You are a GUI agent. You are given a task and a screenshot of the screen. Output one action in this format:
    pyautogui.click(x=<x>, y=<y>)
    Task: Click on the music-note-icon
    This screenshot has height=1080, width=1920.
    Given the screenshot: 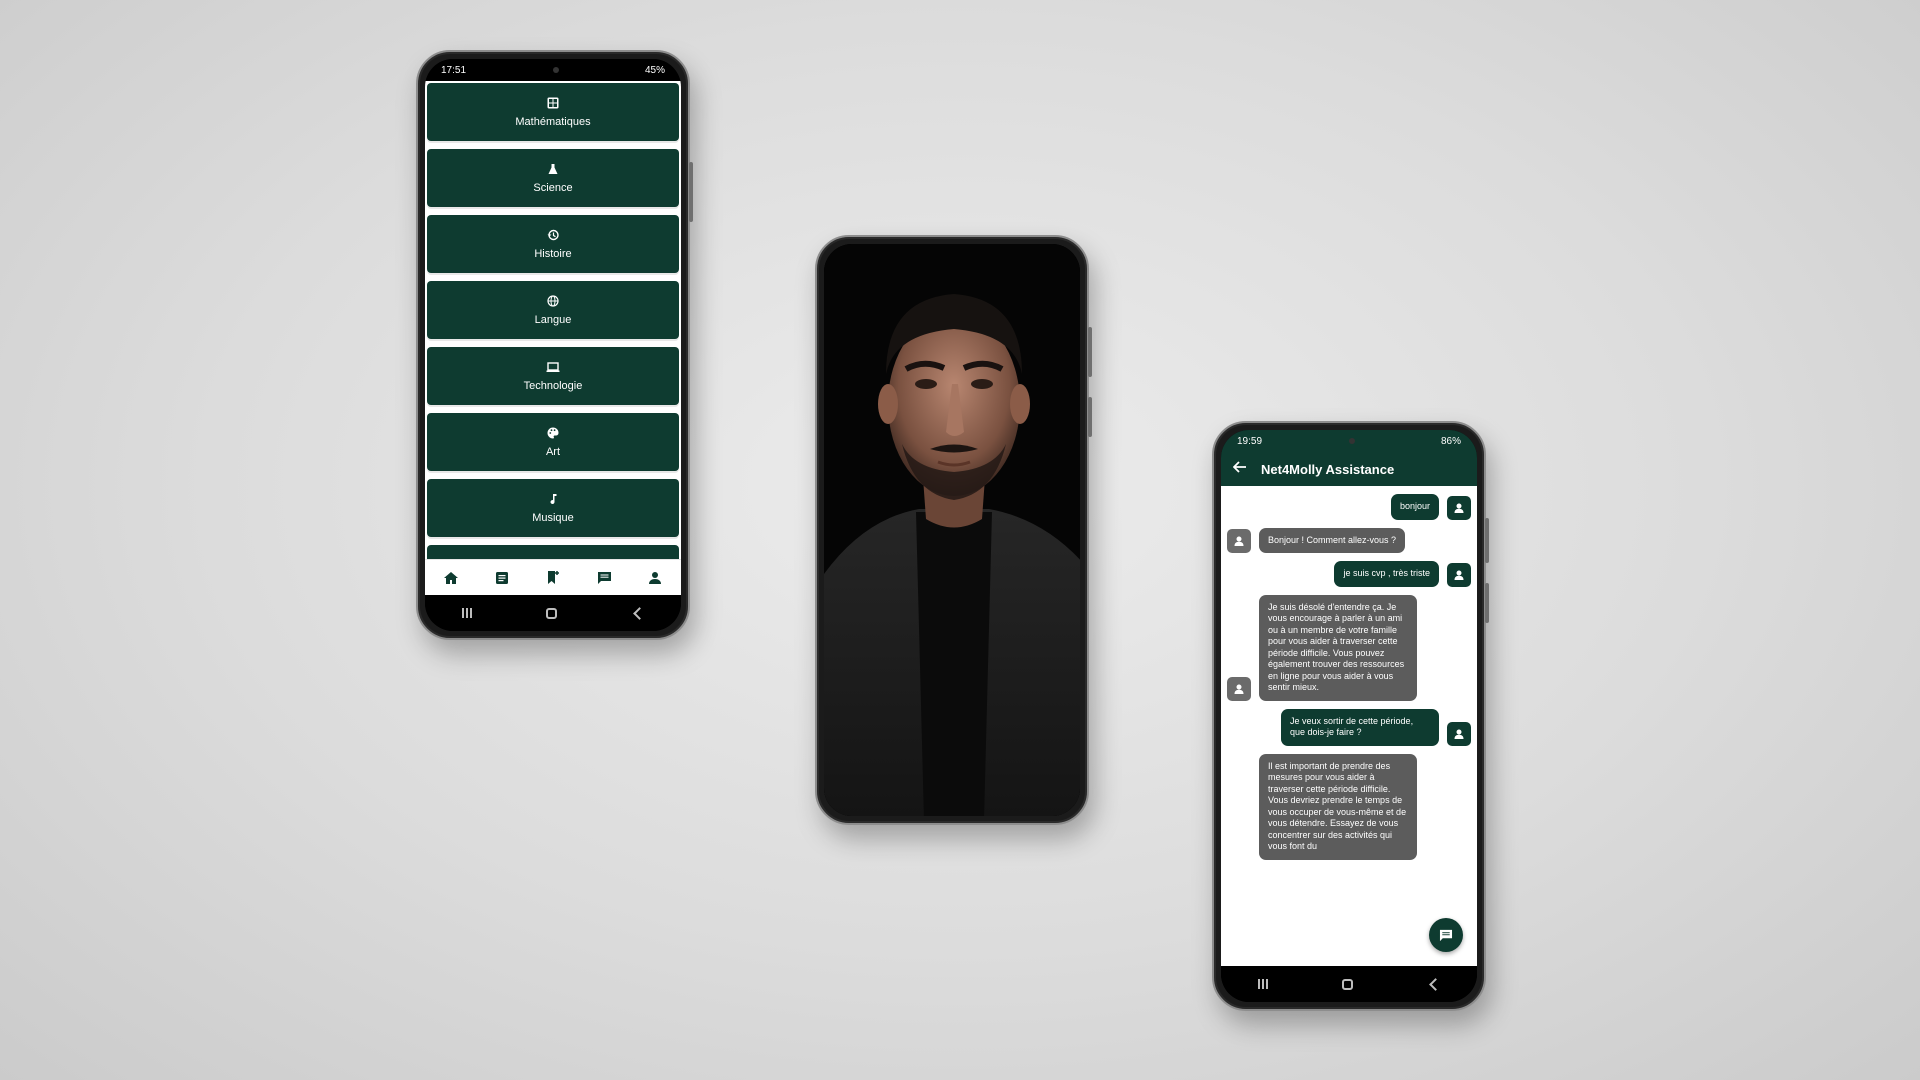 What is the action you would take?
    pyautogui.click(x=553, y=499)
    